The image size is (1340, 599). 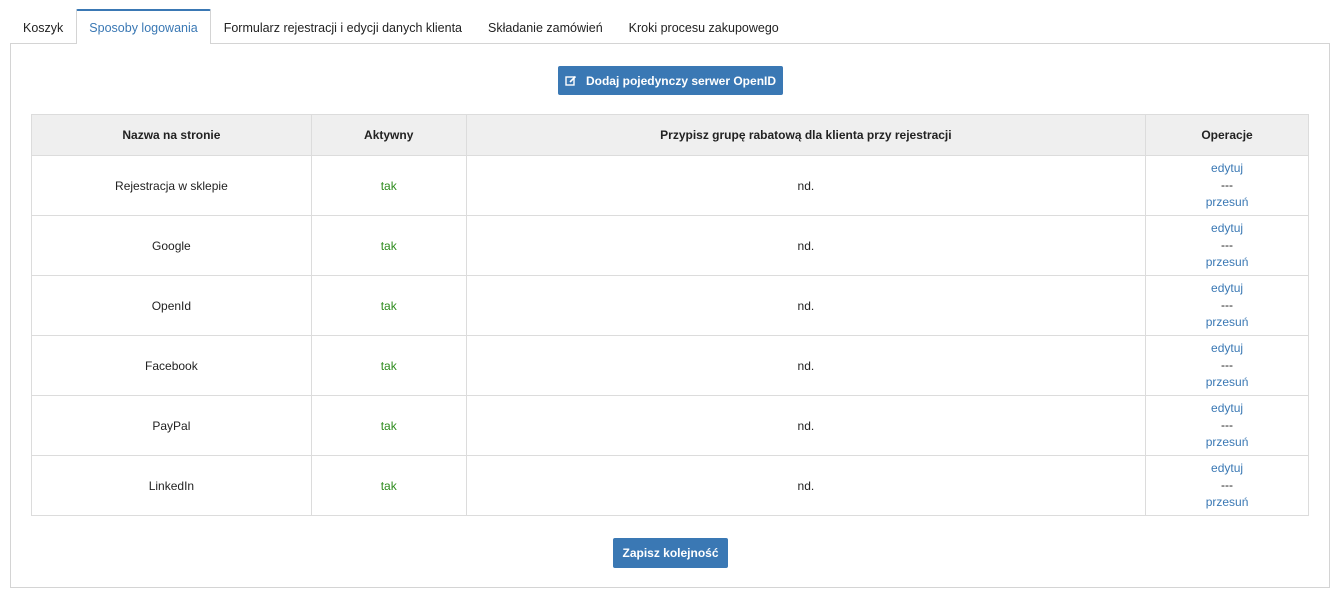 What do you see at coordinates (171, 245) in the screenshot?
I see `cell-name: Google` at bounding box center [171, 245].